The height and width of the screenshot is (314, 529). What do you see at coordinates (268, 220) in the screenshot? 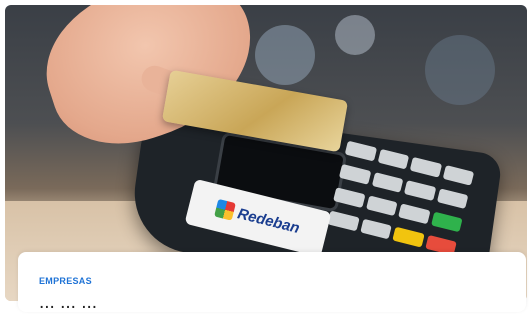
I see `brand-name: Redeban` at bounding box center [268, 220].